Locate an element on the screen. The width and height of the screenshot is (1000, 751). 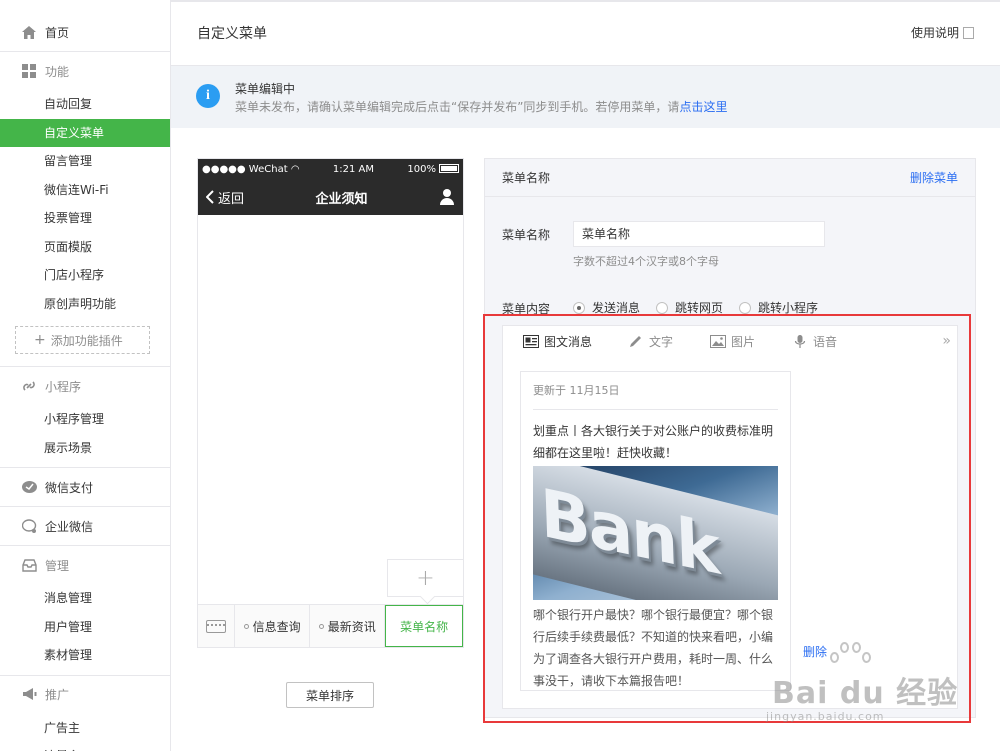
double-chevron-right-icon: » is located at coordinates (946, 341).